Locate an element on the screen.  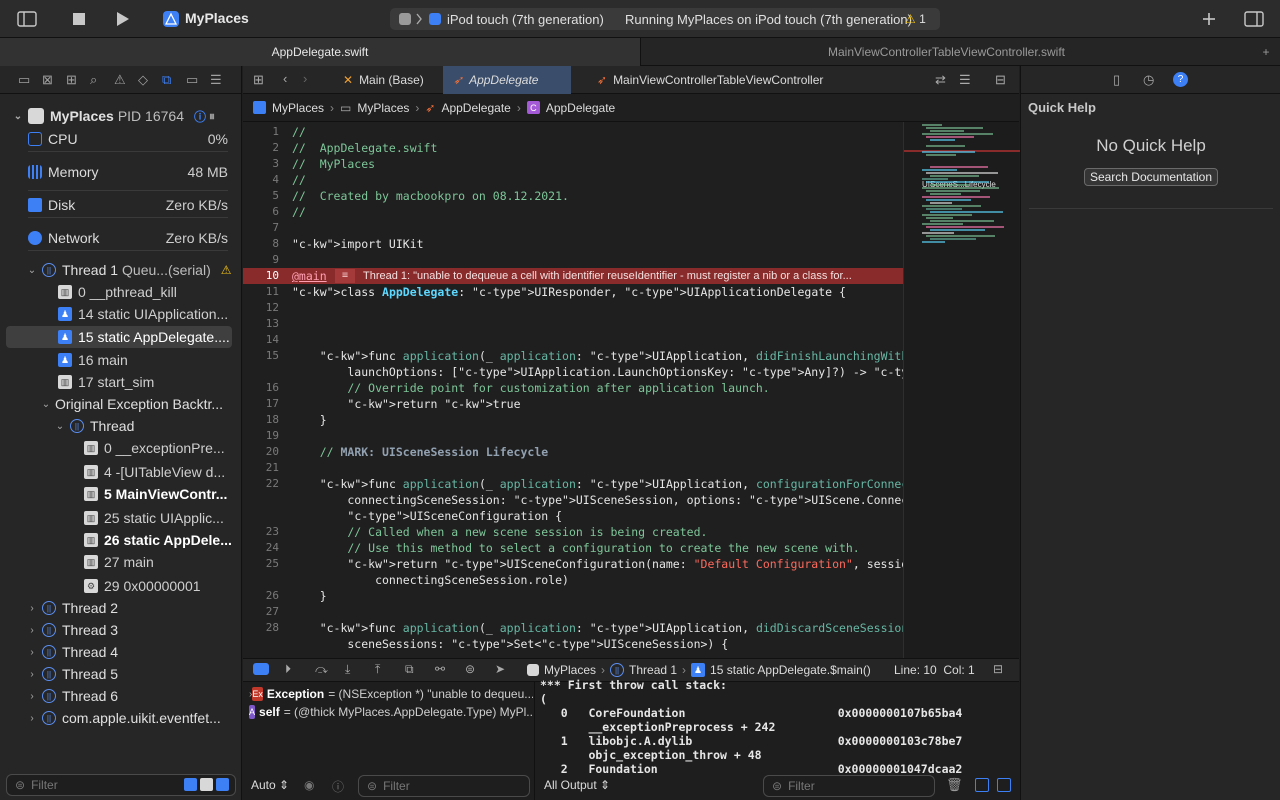
debug-app: MyPlaces is located at coordinates (570, 670).